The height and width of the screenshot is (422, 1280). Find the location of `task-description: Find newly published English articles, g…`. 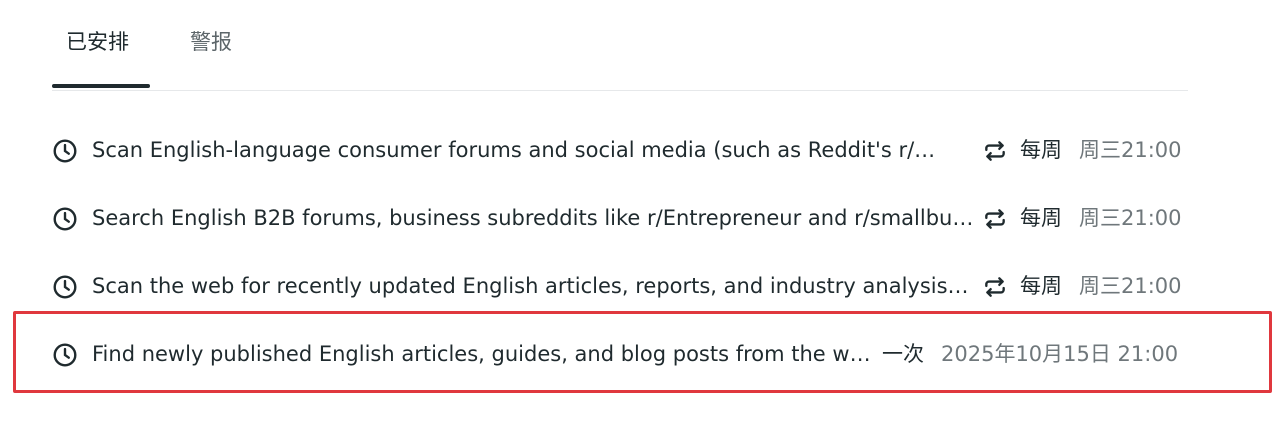

task-description: Find newly published English articles, g… is located at coordinates (487, 354).